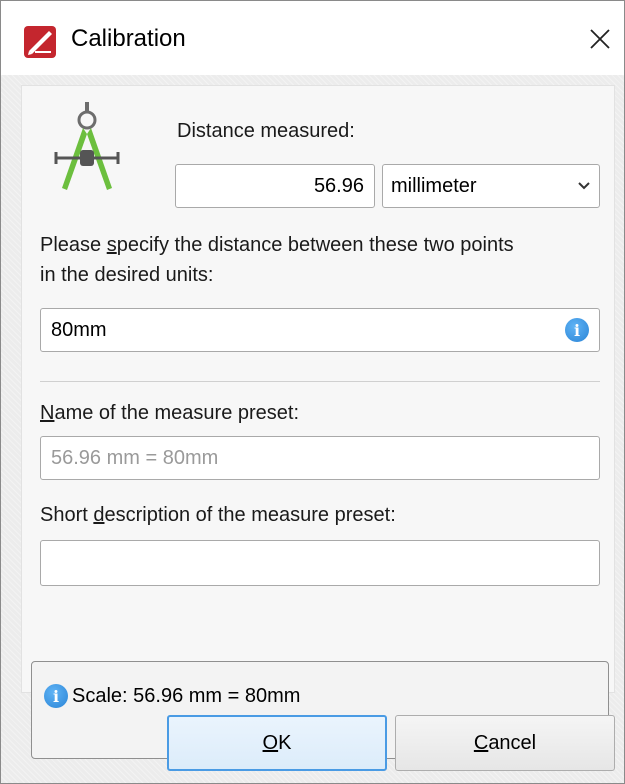 Image resolution: width=625 pixels, height=784 pixels. Describe the element at coordinates (312, 38) in the screenshot. I see `title-bar: Calibration` at that location.